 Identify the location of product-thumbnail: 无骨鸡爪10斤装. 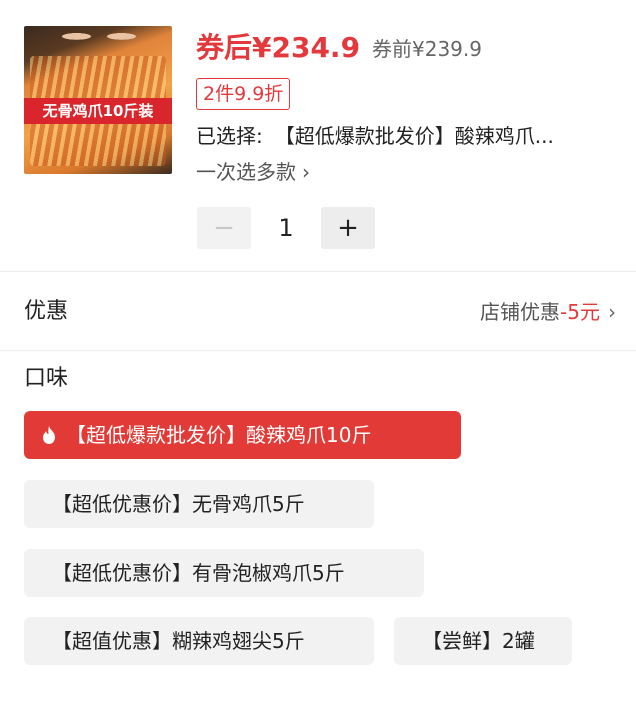
(98, 100).